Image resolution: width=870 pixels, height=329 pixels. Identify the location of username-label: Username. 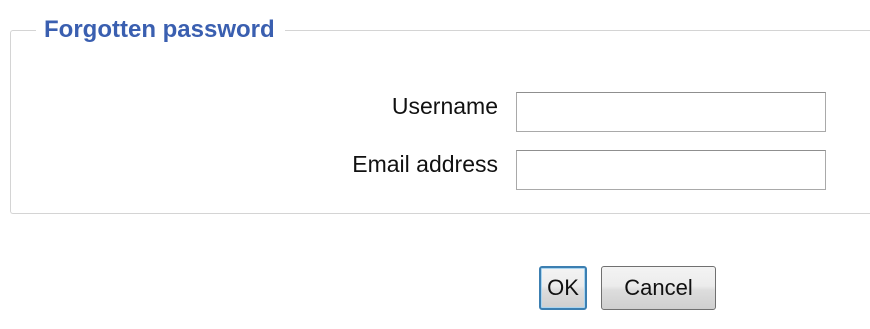
(444, 106).